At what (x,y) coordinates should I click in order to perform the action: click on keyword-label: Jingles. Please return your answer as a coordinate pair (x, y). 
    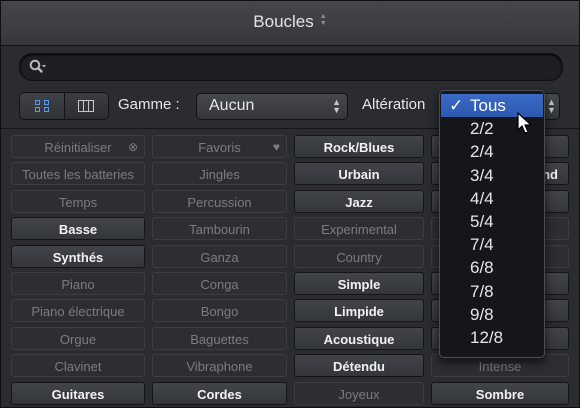
    Looking at the image, I should click on (219, 175).